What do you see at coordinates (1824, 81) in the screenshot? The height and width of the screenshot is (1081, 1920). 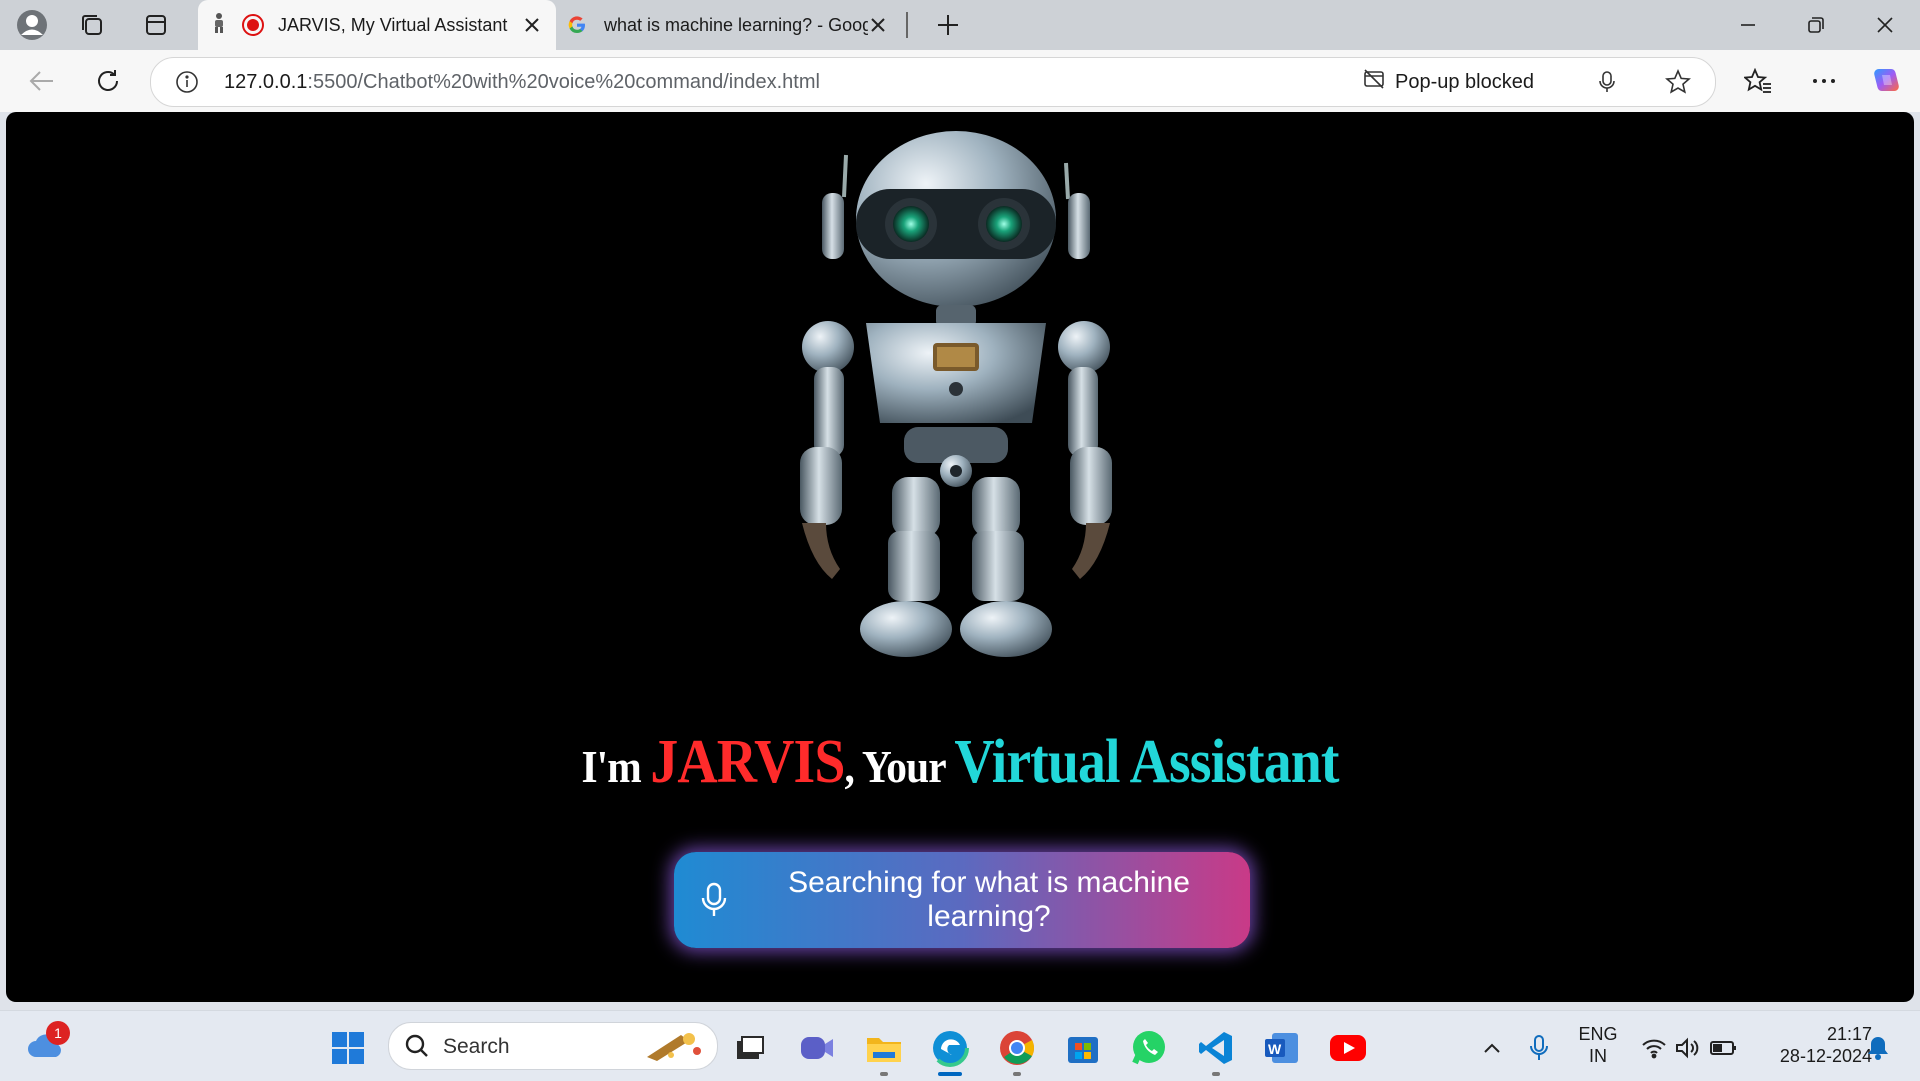 I see `more-options-icon` at bounding box center [1824, 81].